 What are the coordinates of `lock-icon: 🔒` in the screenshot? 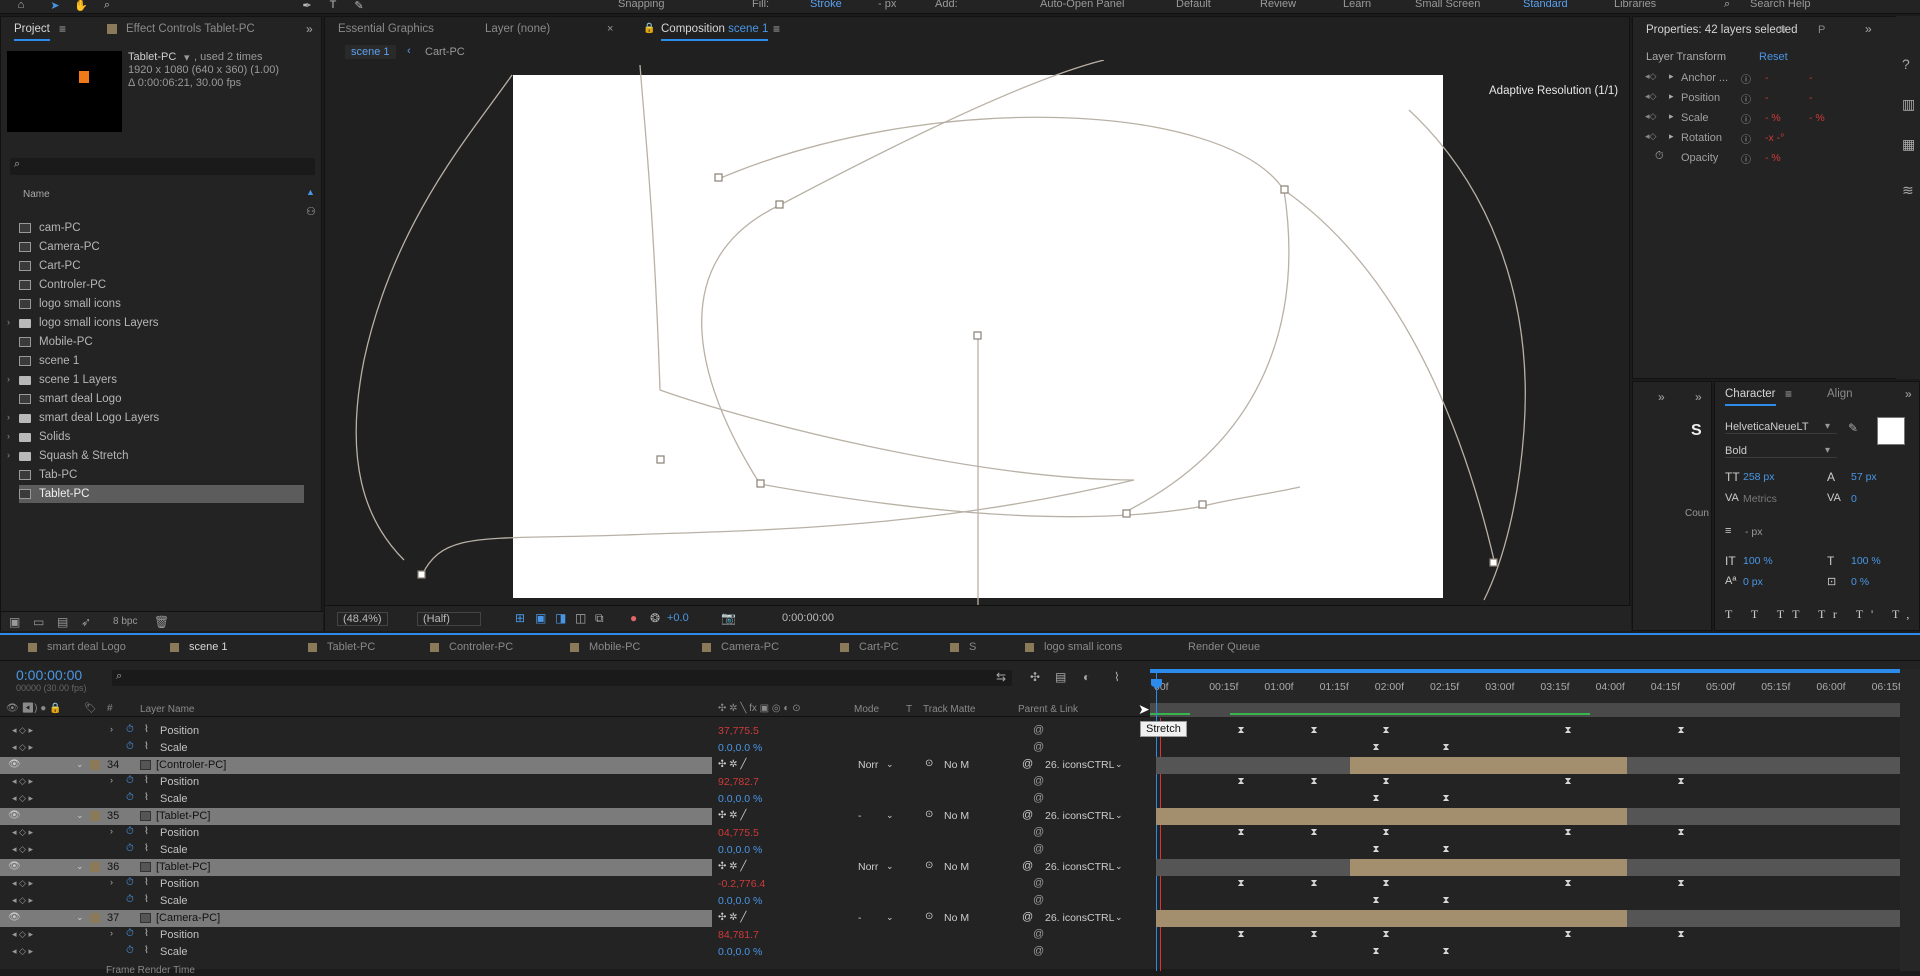 It's located at (649, 28).